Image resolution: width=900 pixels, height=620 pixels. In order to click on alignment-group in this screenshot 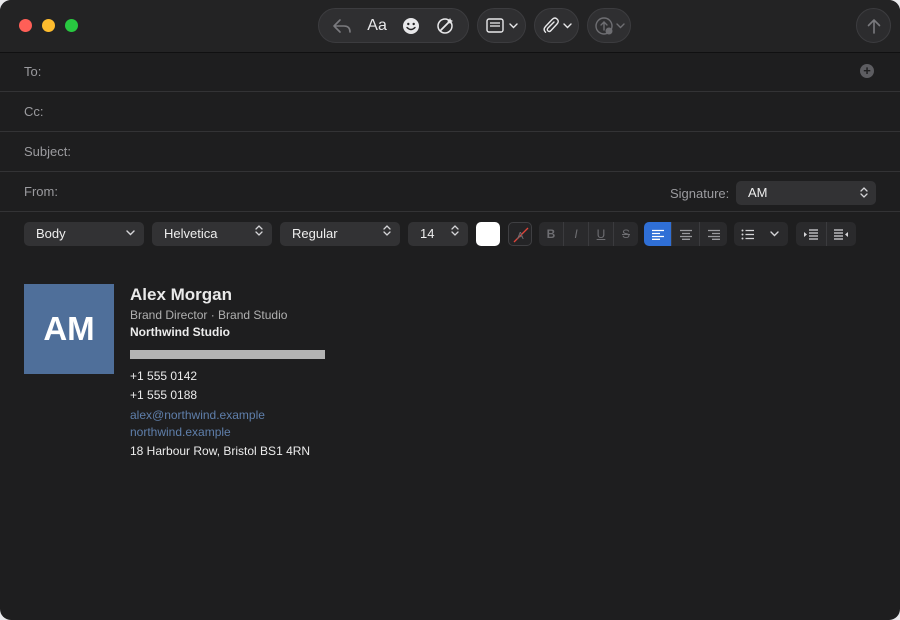, I will do `click(685, 234)`.